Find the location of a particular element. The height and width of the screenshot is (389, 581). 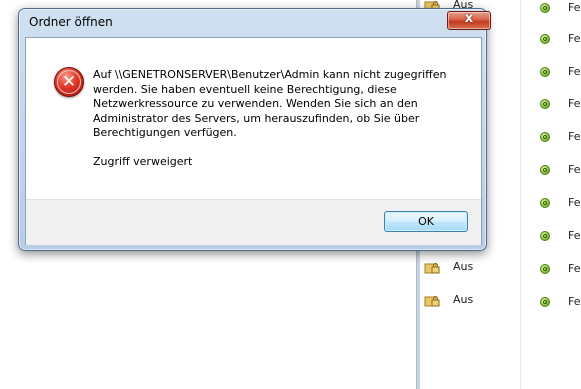

error-detail: Zugriff verweigert is located at coordinates (143, 161).